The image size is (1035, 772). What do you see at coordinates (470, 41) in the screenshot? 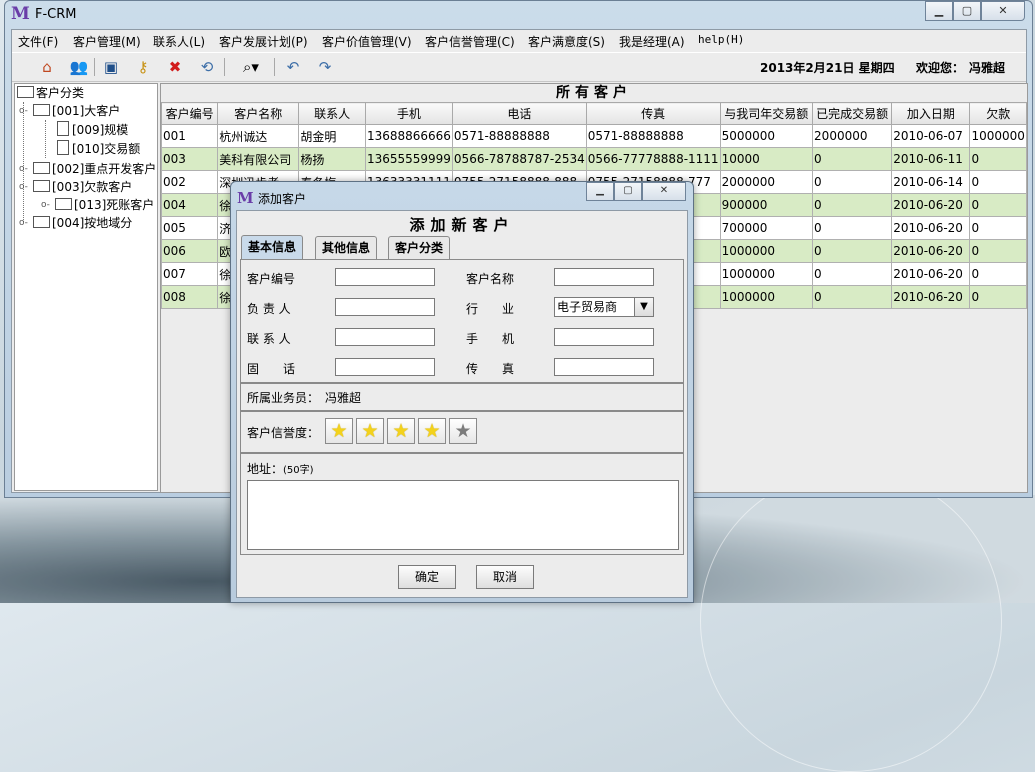
I see `menu-credit-management: 客户信誉管理(C)` at bounding box center [470, 41].